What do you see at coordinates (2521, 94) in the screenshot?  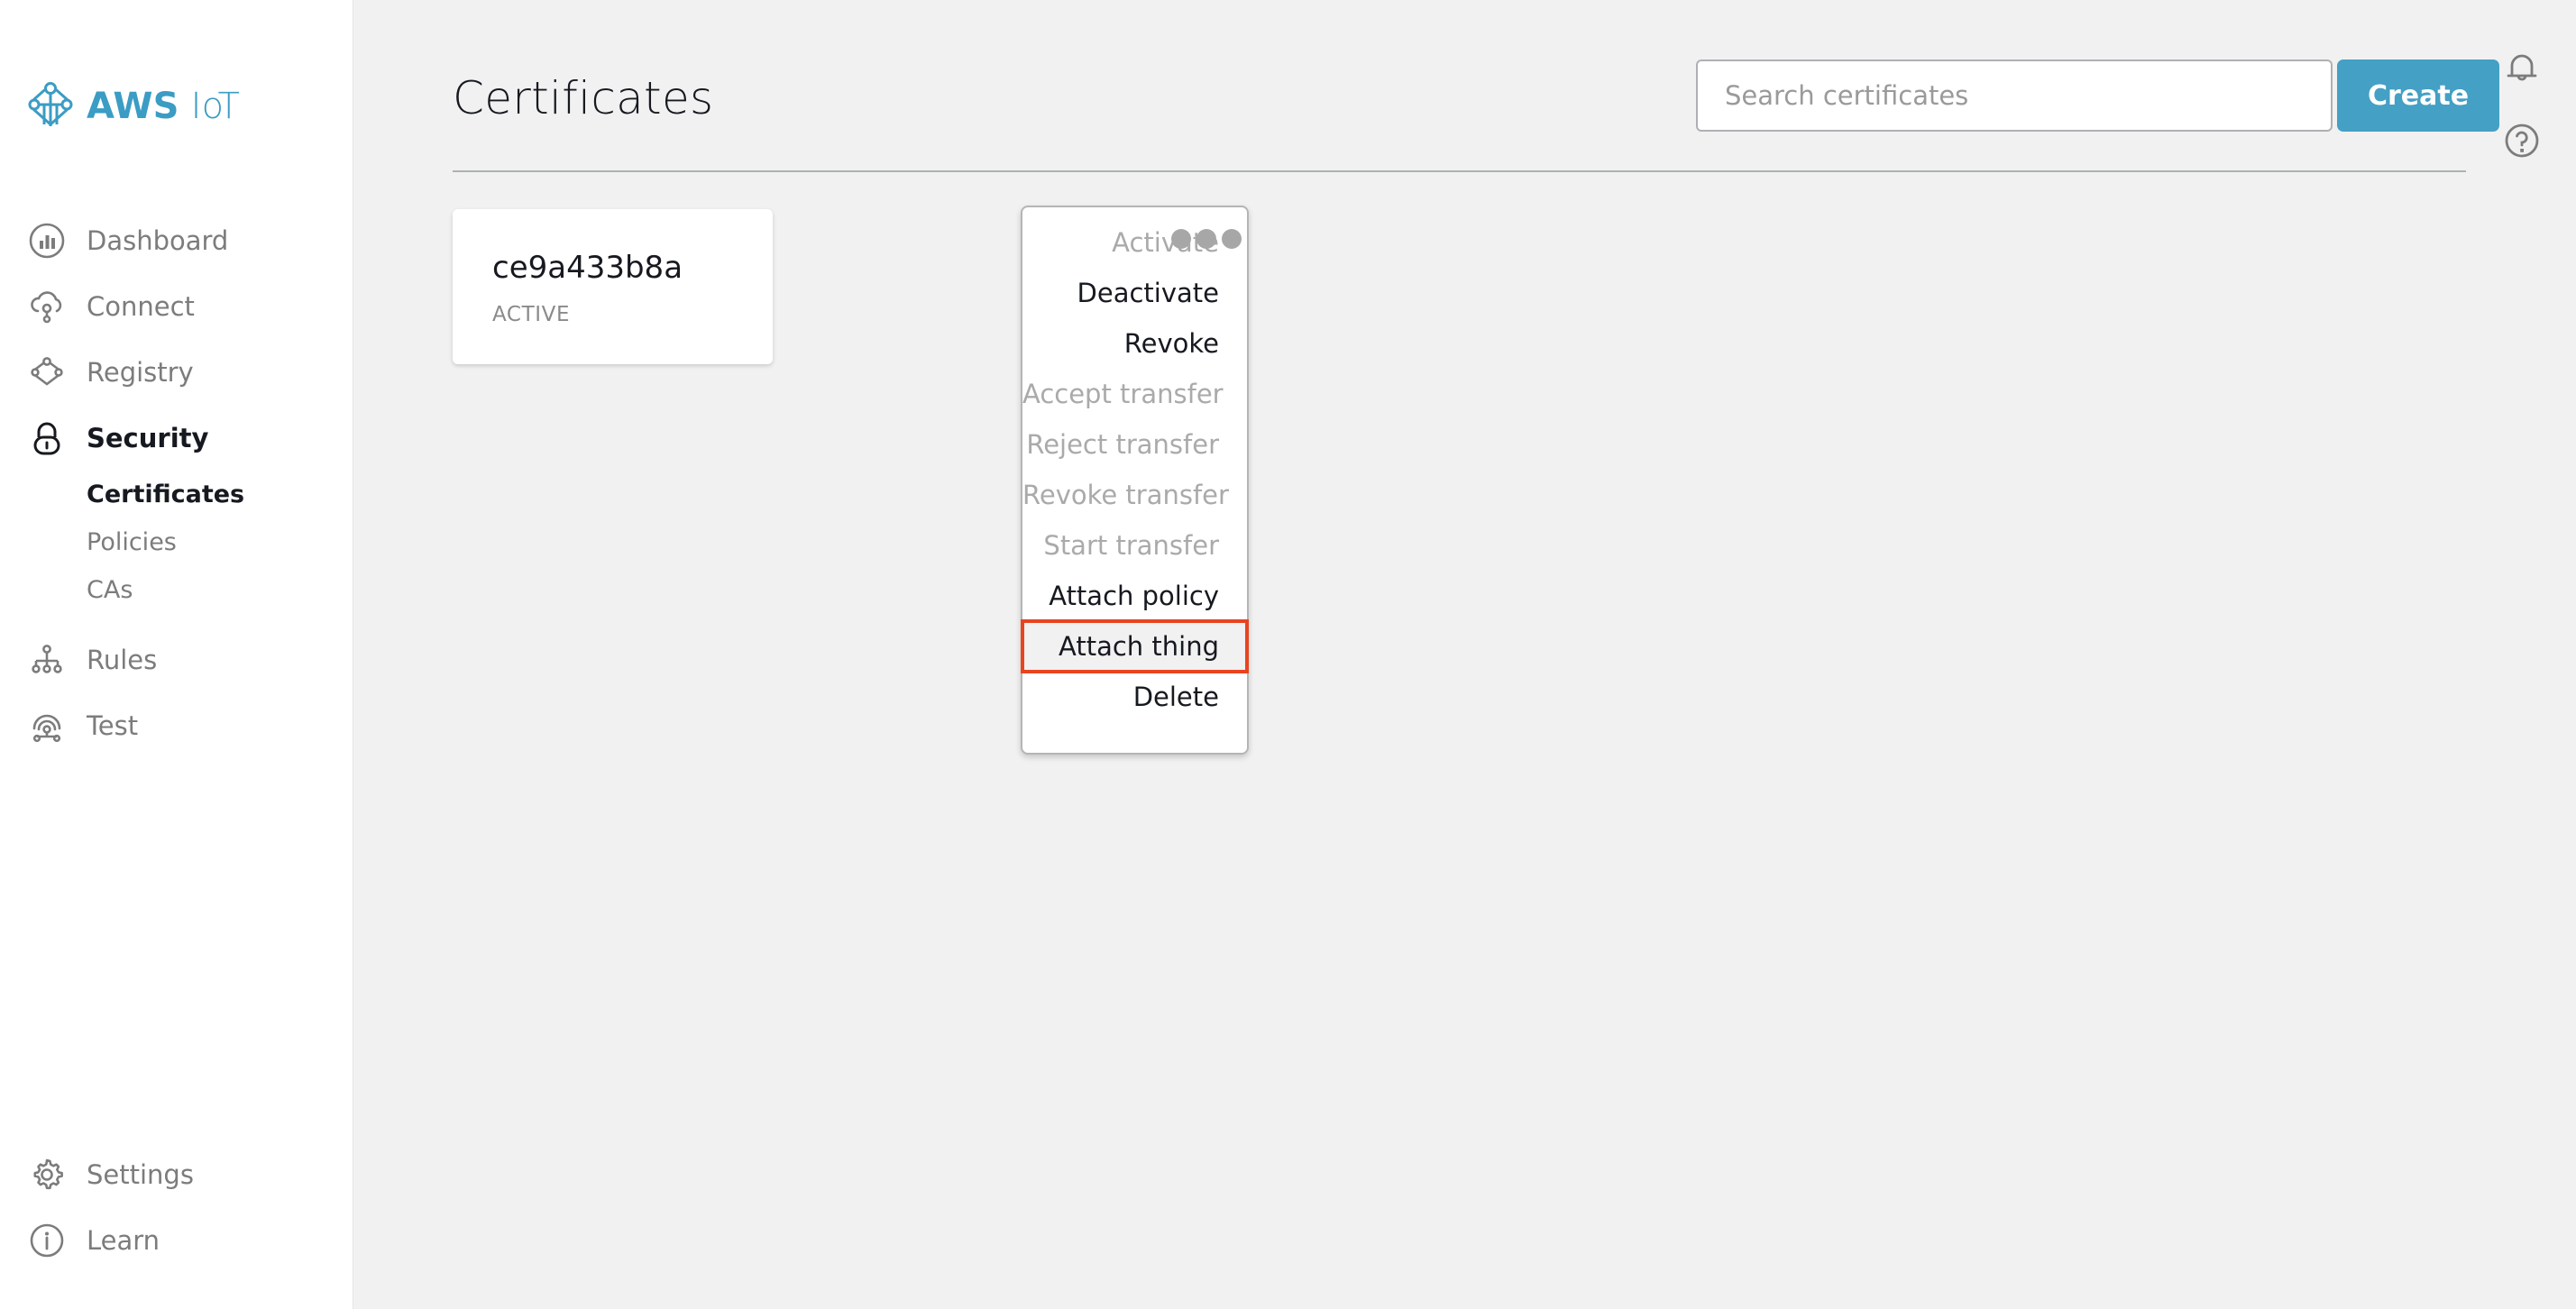 I see `top-icon-group` at bounding box center [2521, 94].